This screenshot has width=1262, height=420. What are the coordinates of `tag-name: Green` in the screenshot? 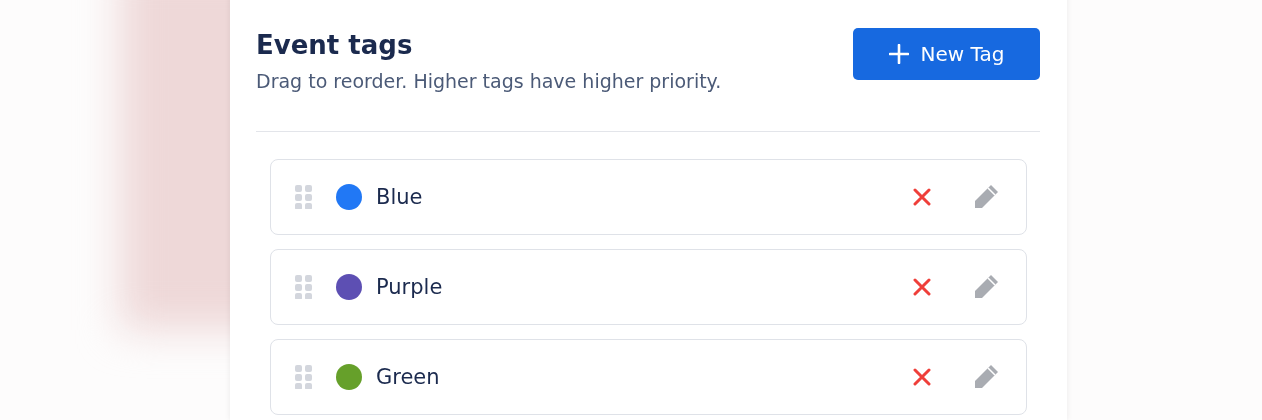 It's located at (408, 377).